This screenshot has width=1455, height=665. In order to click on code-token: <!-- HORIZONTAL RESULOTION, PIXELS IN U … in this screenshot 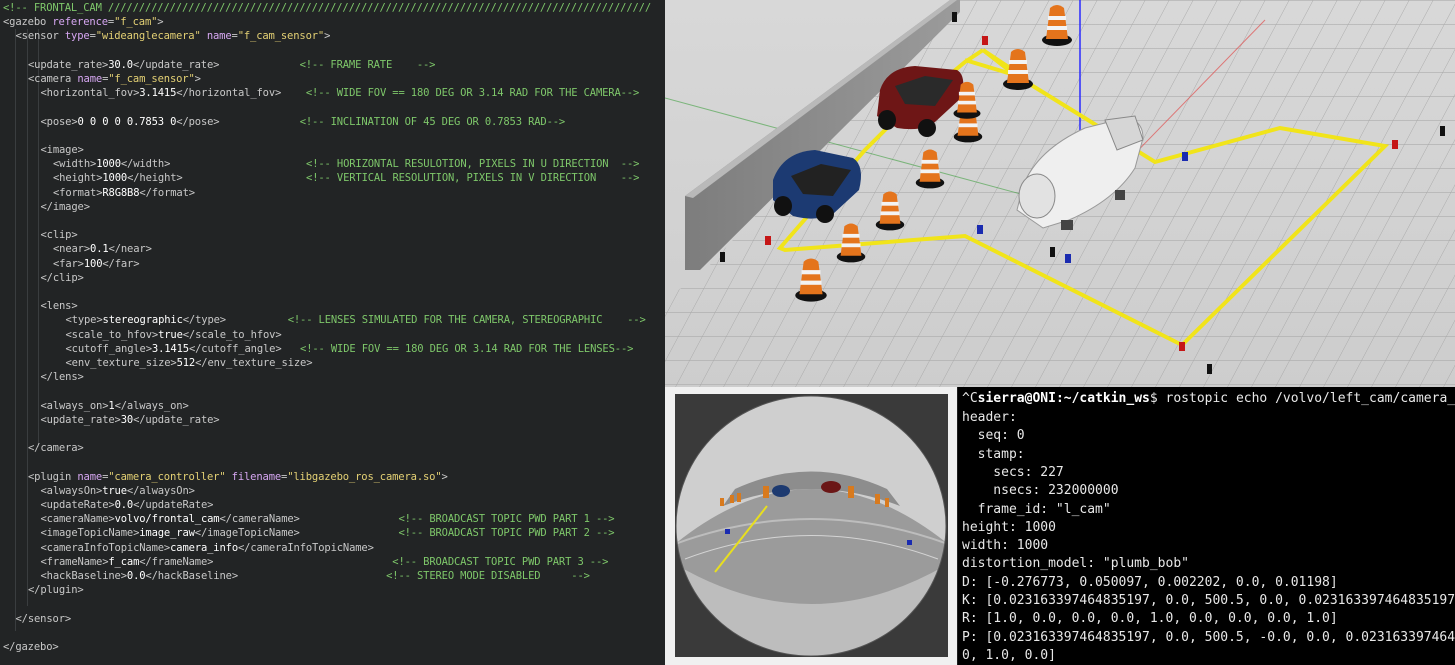, I will do `click(473, 164)`.